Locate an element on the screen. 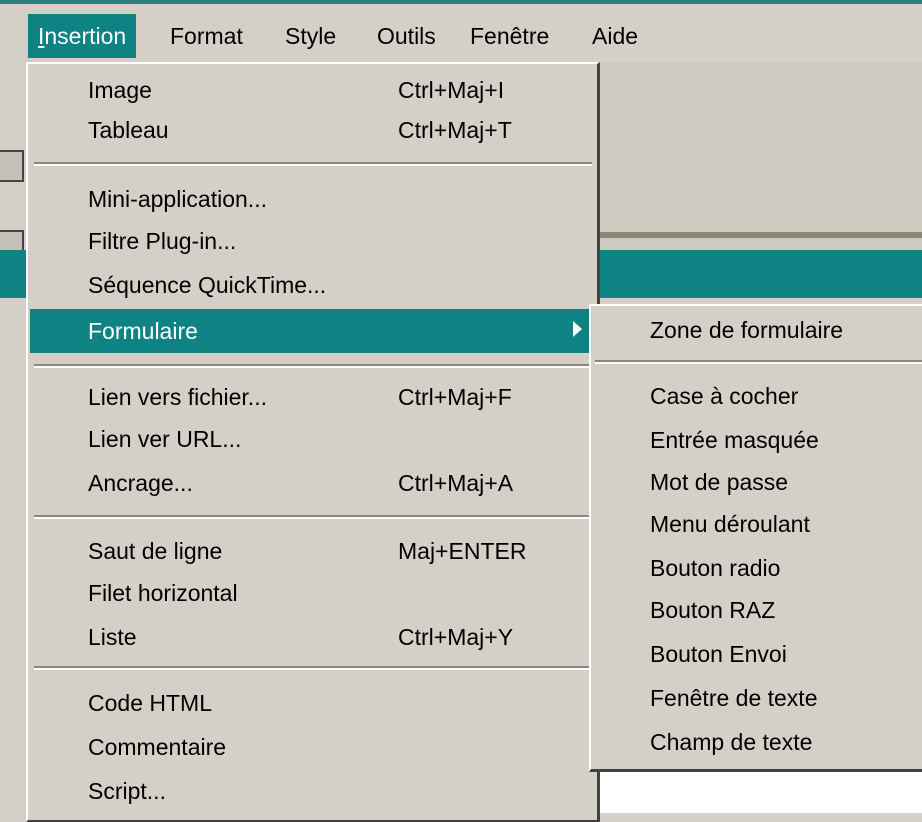  menu-format: Format is located at coordinates (206, 36).